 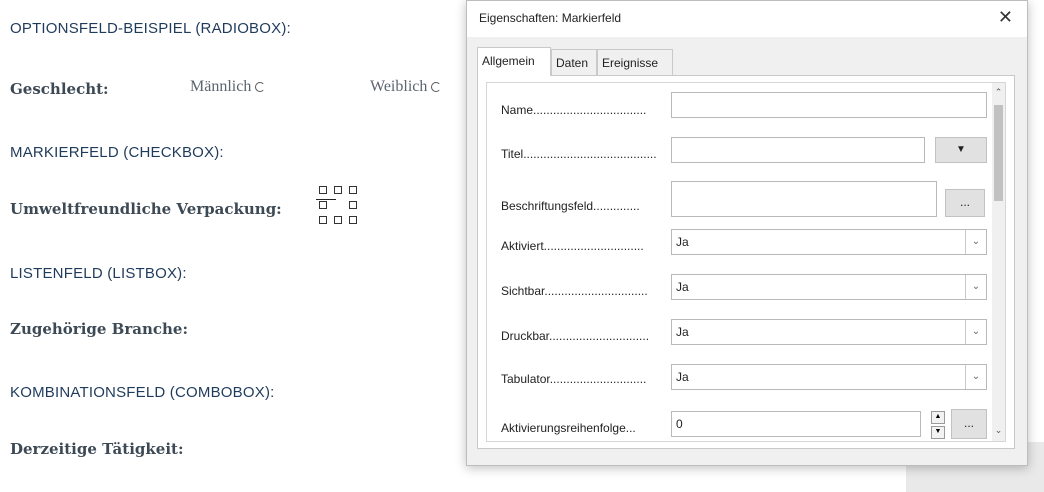 I want to click on scrollbar-thumb, so click(x=998, y=153).